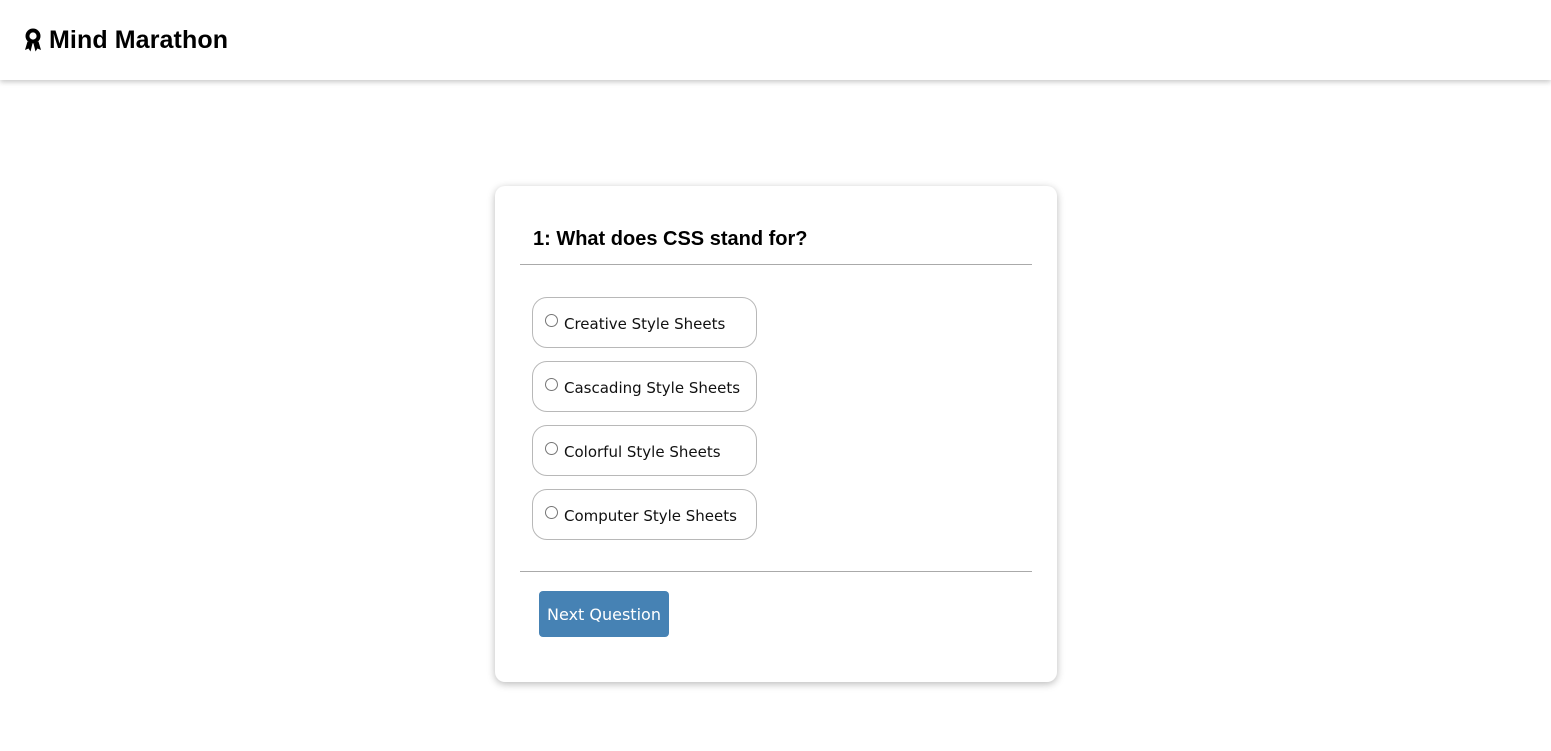 The width and height of the screenshot is (1551, 751). I want to click on next-question-button: Next Question, so click(604, 614).